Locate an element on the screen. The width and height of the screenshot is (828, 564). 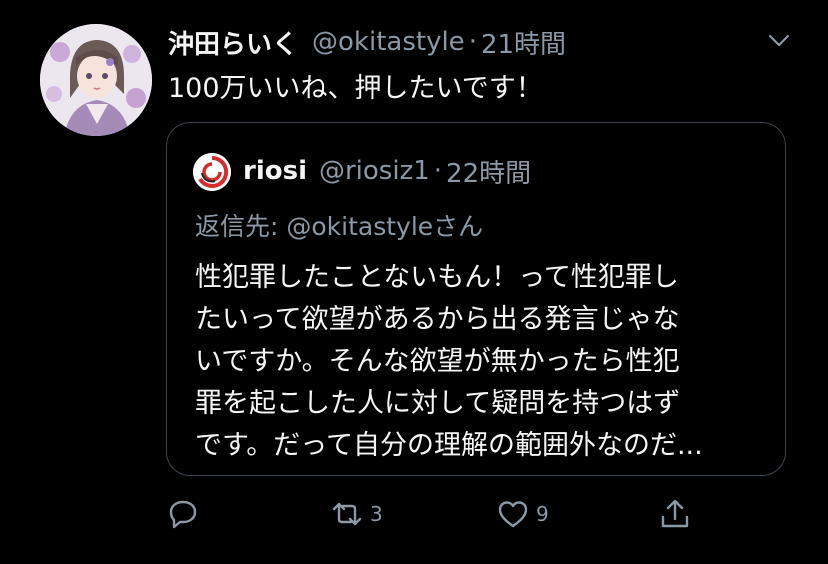
reply-icon is located at coordinates (183, 514).